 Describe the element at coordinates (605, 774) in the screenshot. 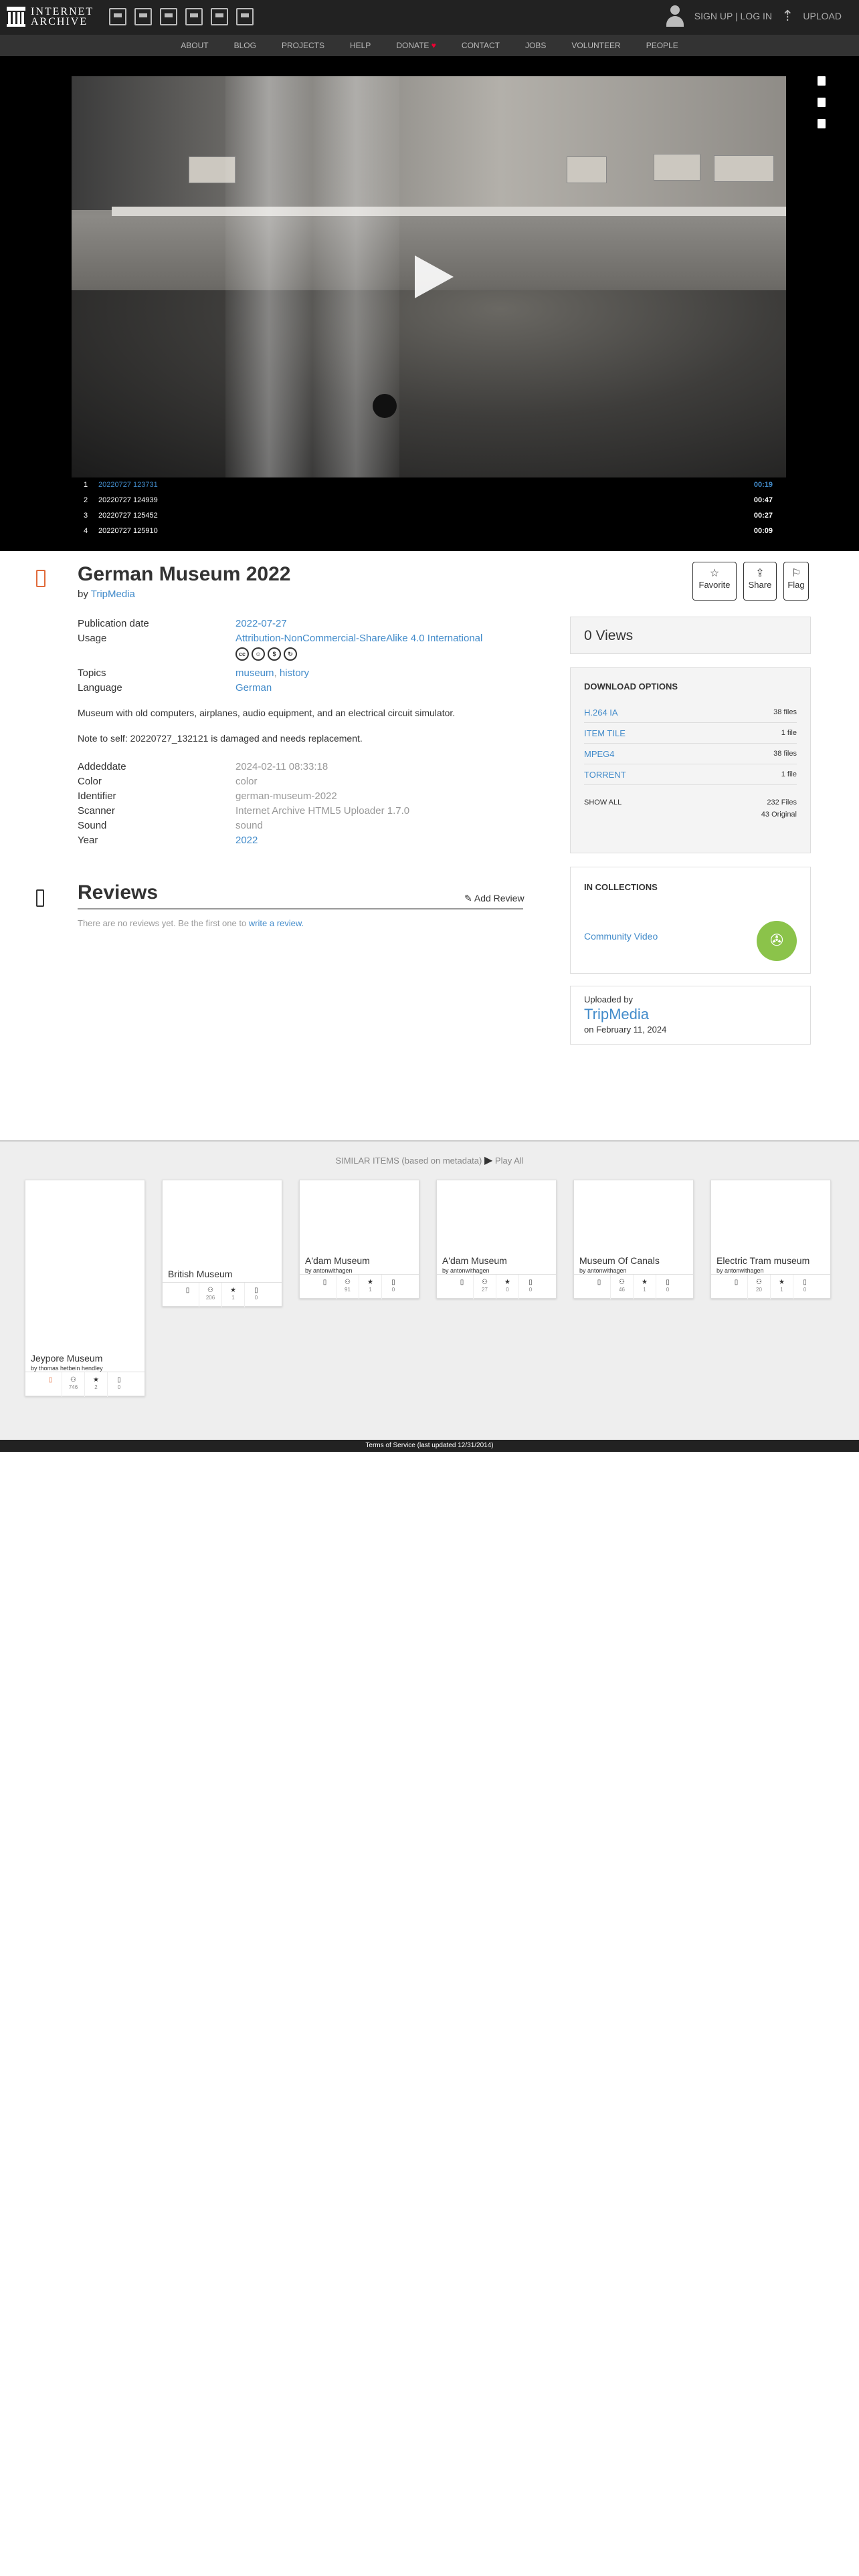

I see `download-link: TORRENT` at that location.